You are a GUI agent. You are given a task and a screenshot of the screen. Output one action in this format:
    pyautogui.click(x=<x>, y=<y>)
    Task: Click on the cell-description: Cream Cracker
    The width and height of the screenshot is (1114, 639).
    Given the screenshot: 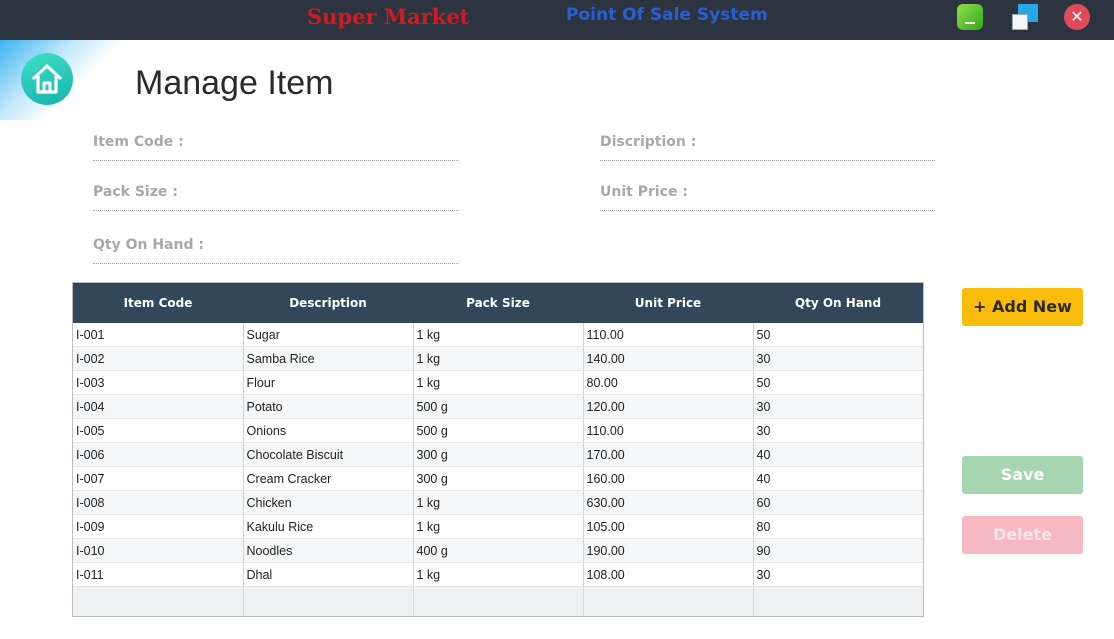 What is the action you would take?
    pyautogui.click(x=328, y=478)
    